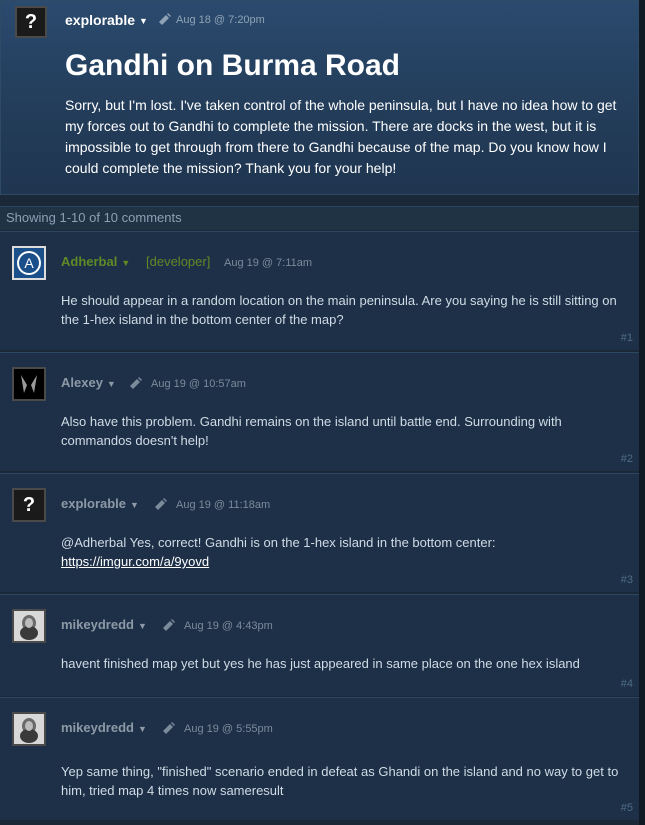 The height and width of the screenshot is (825, 645). Describe the element at coordinates (228, 729) in the screenshot. I see `comment-date: Aug 19 @ 5:55pm` at that location.